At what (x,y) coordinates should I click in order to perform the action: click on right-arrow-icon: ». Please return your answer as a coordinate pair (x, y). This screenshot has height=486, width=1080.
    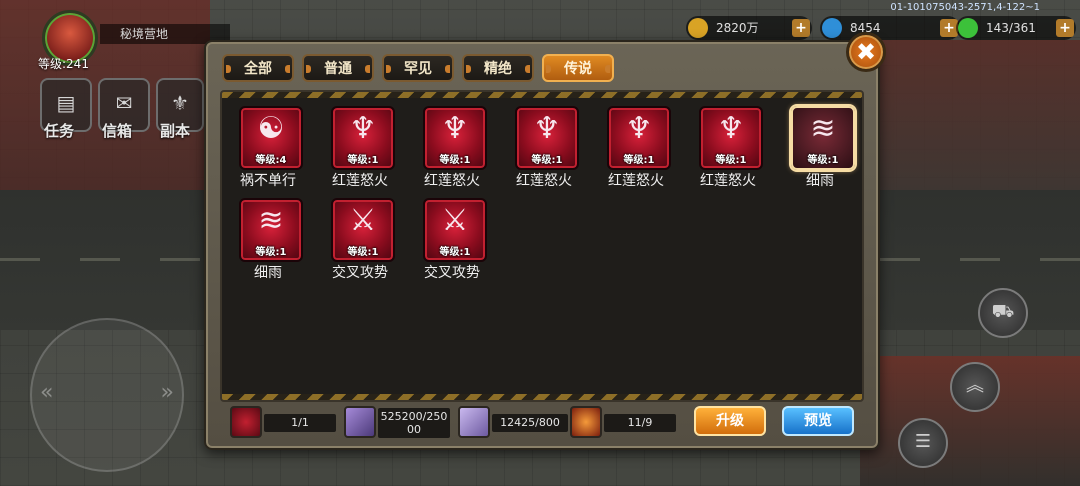
    Looking at the image, I should click on (167, 392).